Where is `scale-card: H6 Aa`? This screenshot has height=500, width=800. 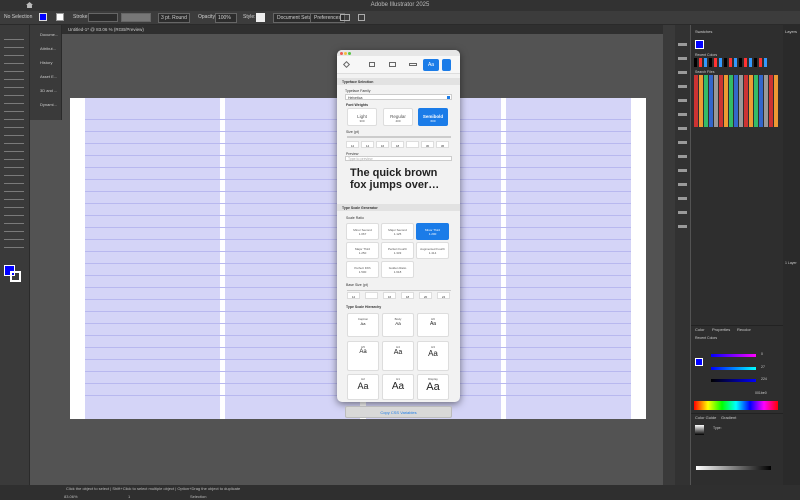 scale-card: H6 Aa is located at coordinates (433, 325).